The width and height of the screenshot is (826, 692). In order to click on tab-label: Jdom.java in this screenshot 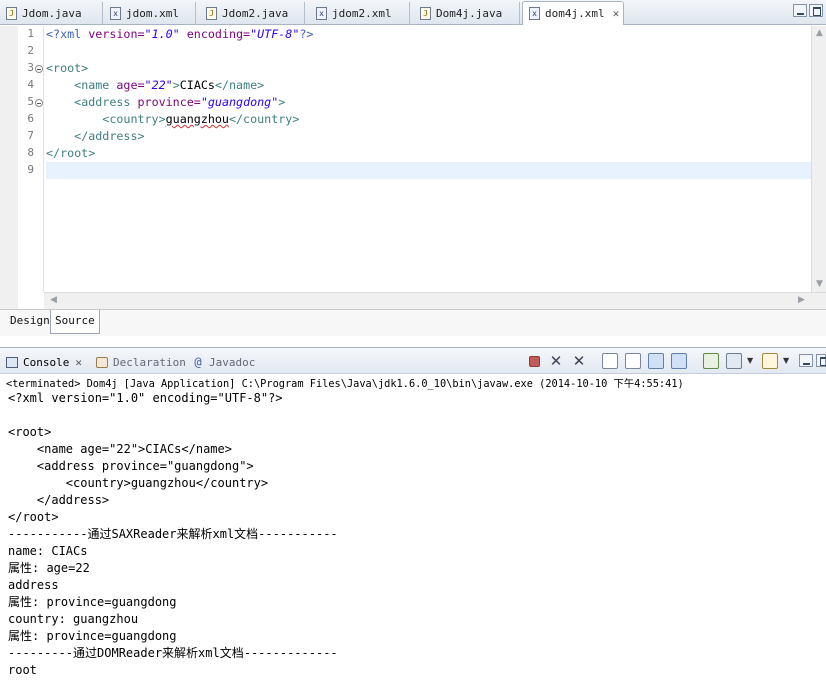, I will do `click(52, 13)`.